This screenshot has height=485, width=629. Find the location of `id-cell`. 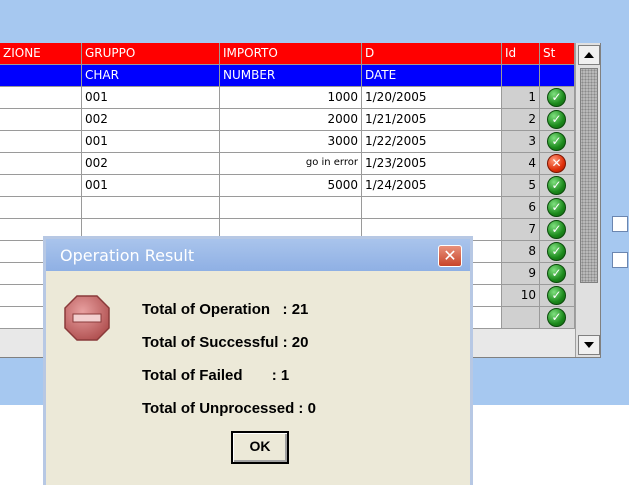

id-cell is located at coordinates (521, 318).